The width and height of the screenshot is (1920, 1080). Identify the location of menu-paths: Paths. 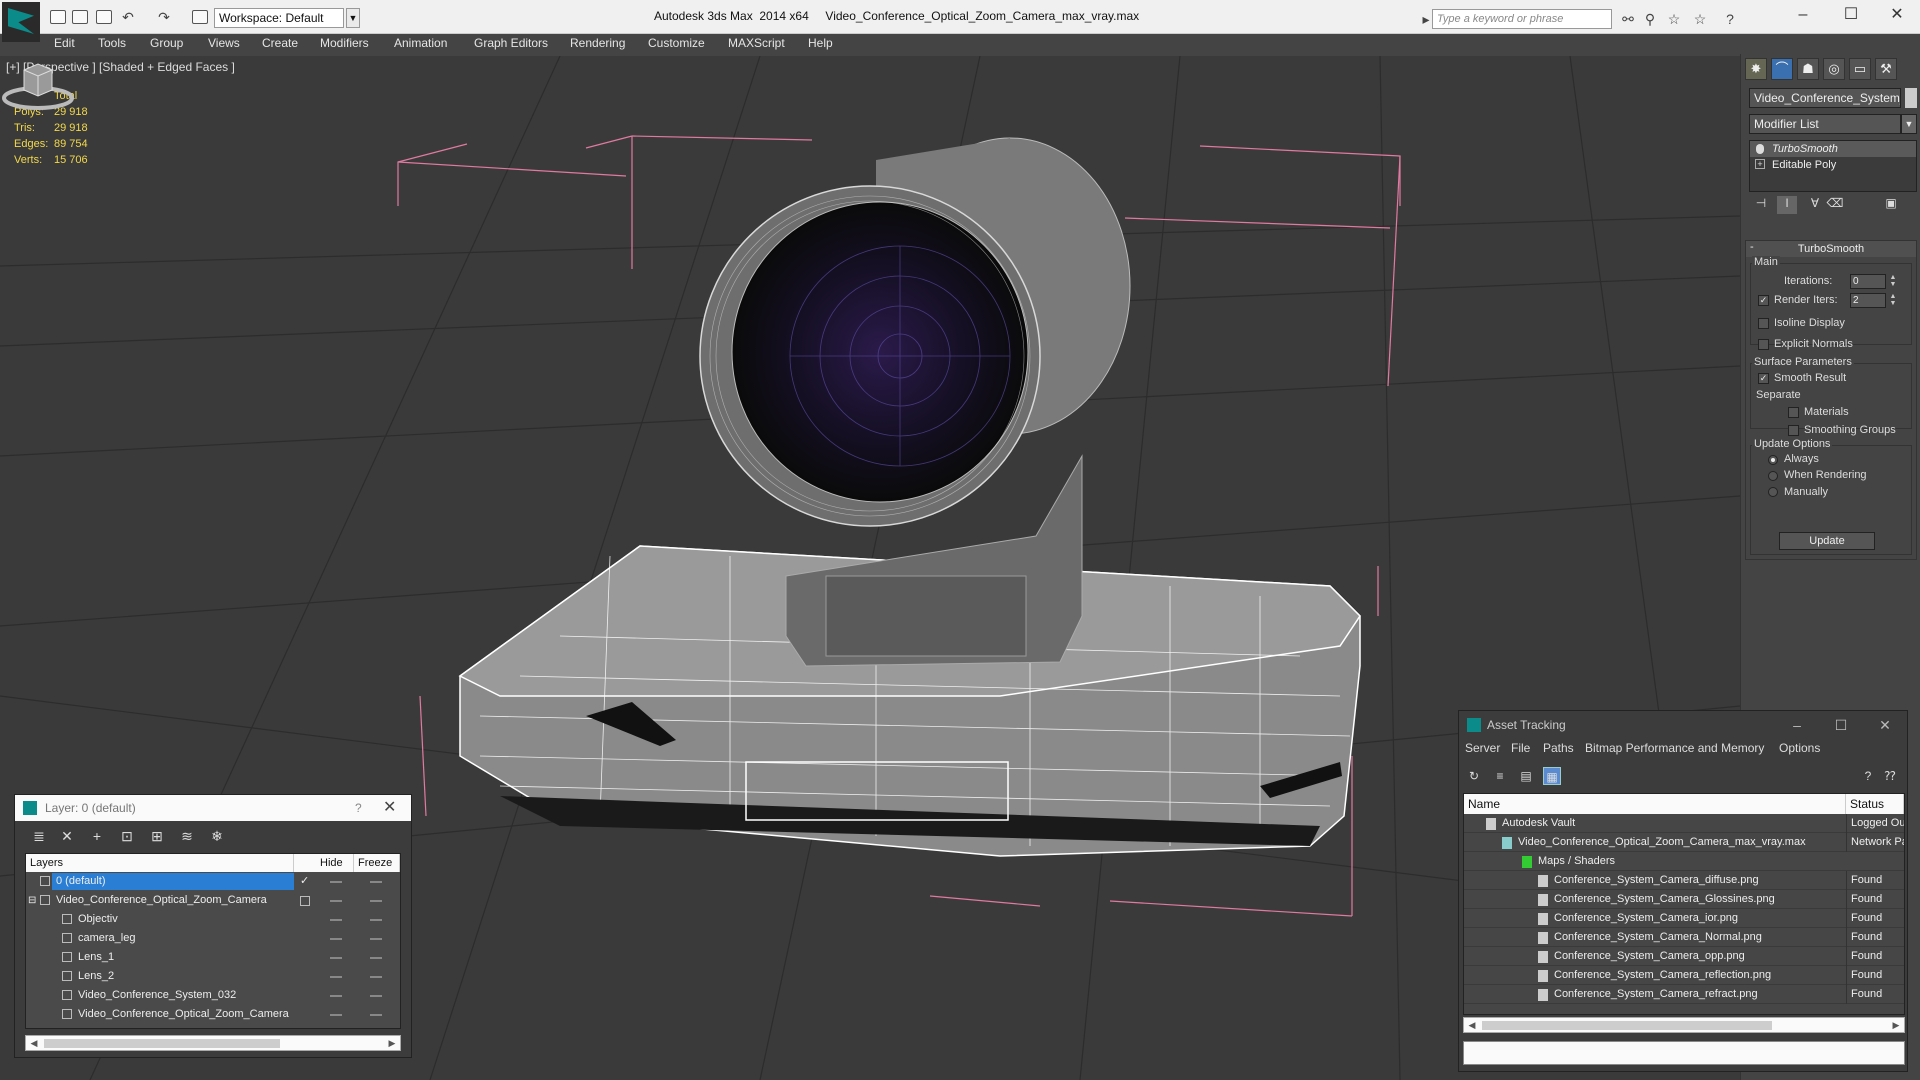
(1558, 748).